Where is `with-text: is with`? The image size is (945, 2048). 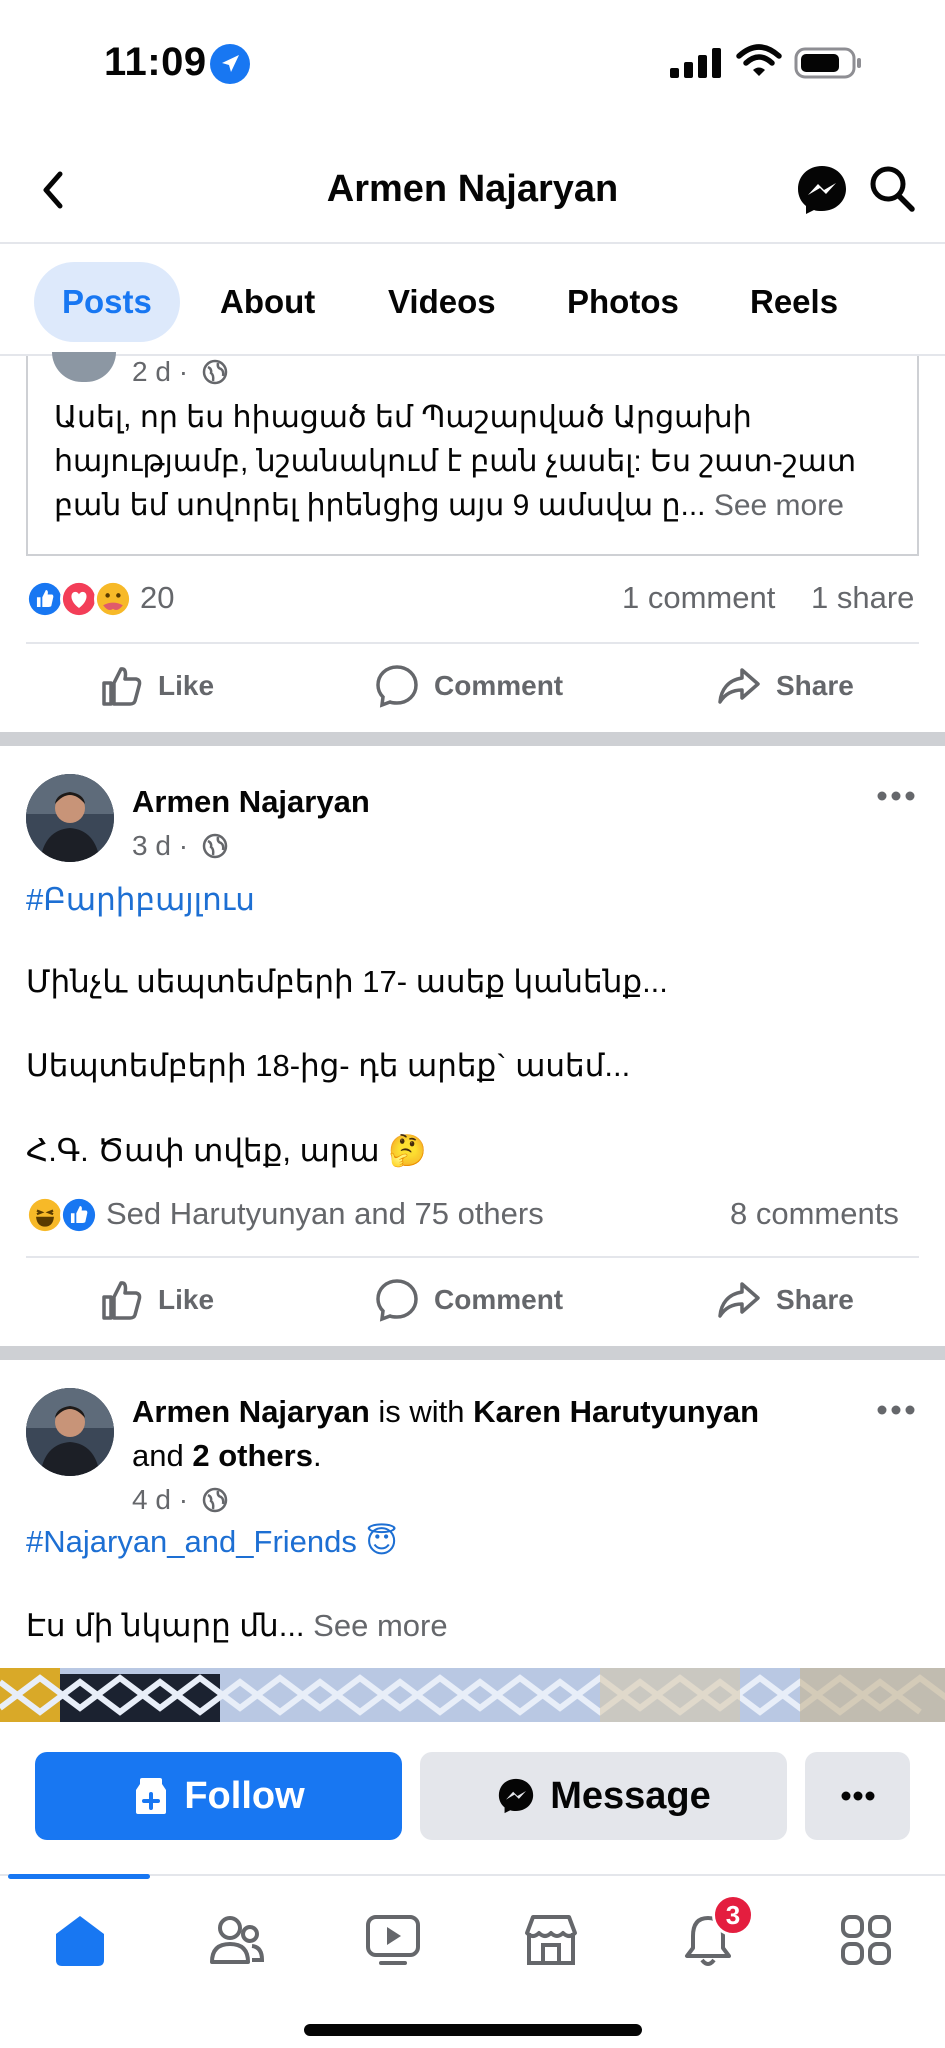 with-text: is with is located at coordinates (421, 1411).